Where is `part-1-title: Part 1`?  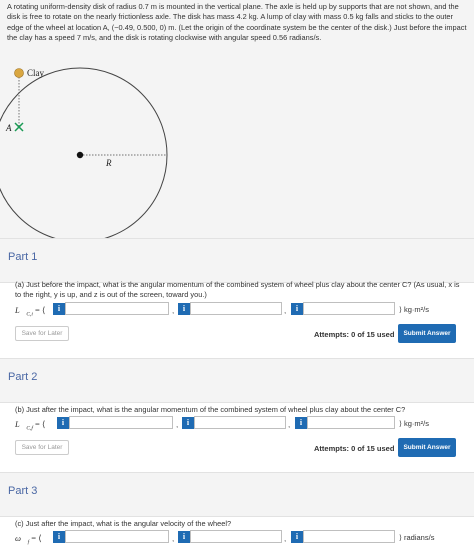 part-1-title: Part 1 is located at coordinates (23, 257).